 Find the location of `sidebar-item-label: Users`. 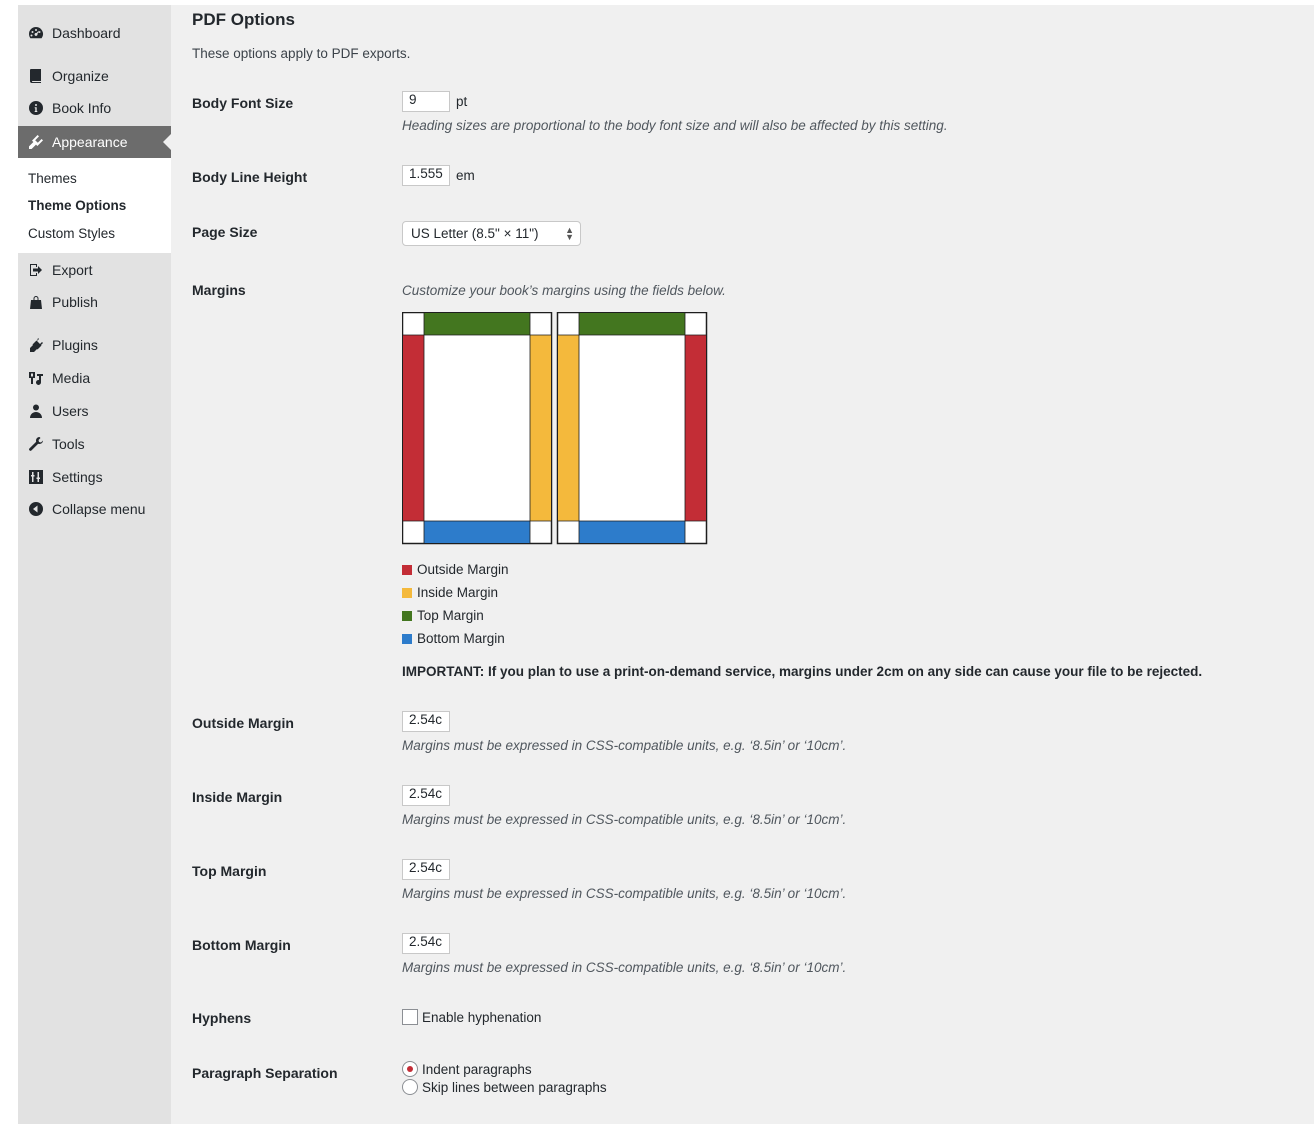

sidebar-item-label: Users is located at coordinates (70, 411).